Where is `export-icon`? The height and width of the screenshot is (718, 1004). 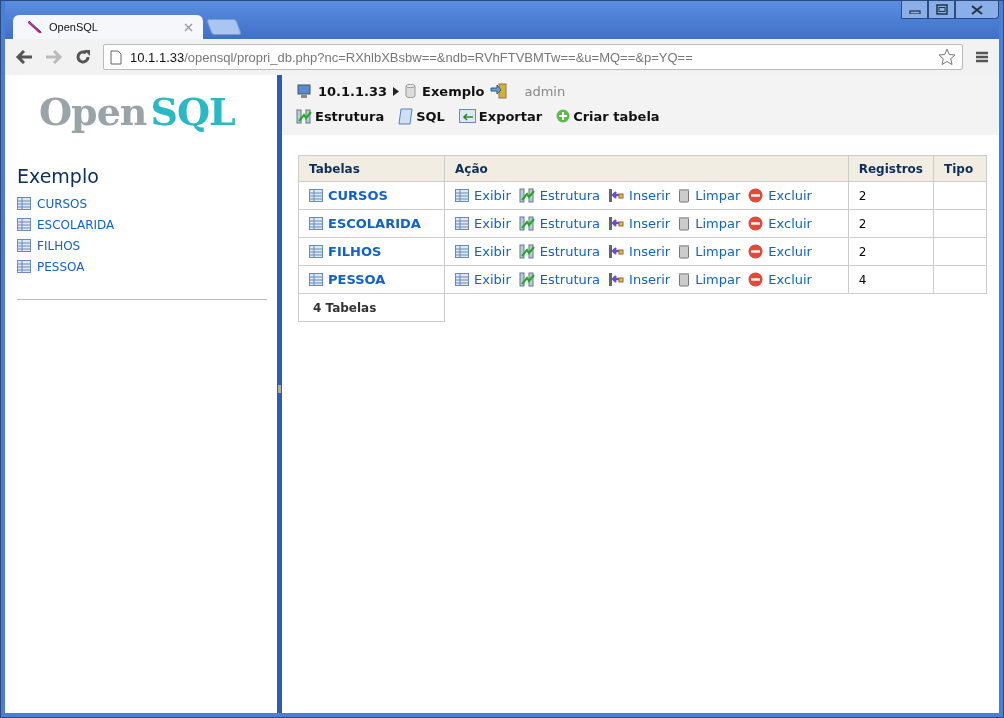
export-icon is located at coordinates (467, 116).